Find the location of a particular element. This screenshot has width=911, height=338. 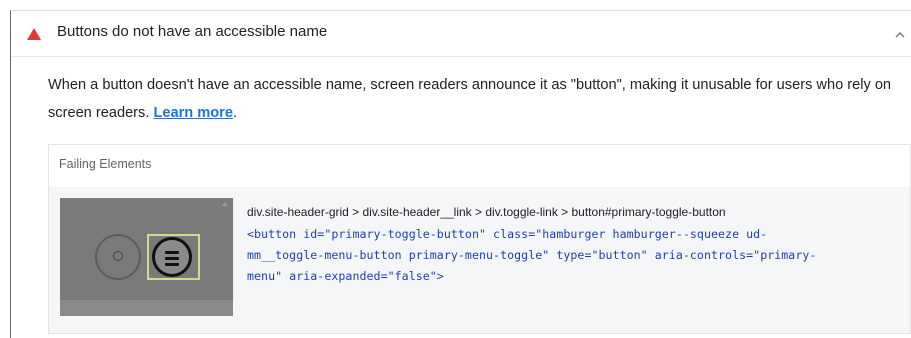

description-end: . is located at coordinates (234, 113).